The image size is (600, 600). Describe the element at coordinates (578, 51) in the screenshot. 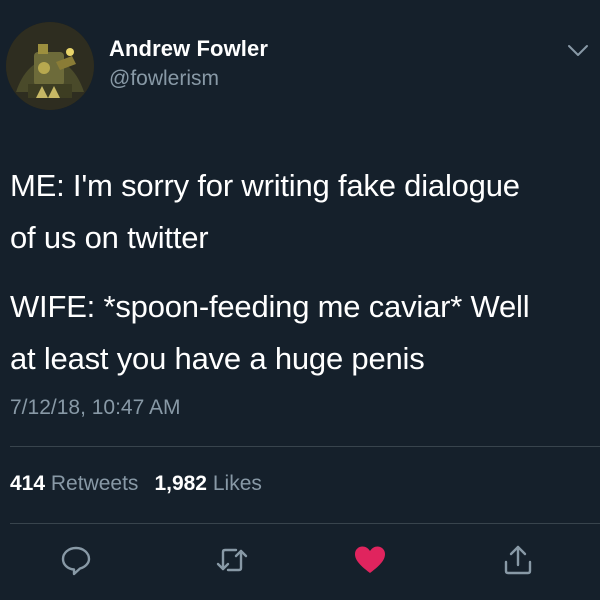

I see `chevron-down-icon` at that location.